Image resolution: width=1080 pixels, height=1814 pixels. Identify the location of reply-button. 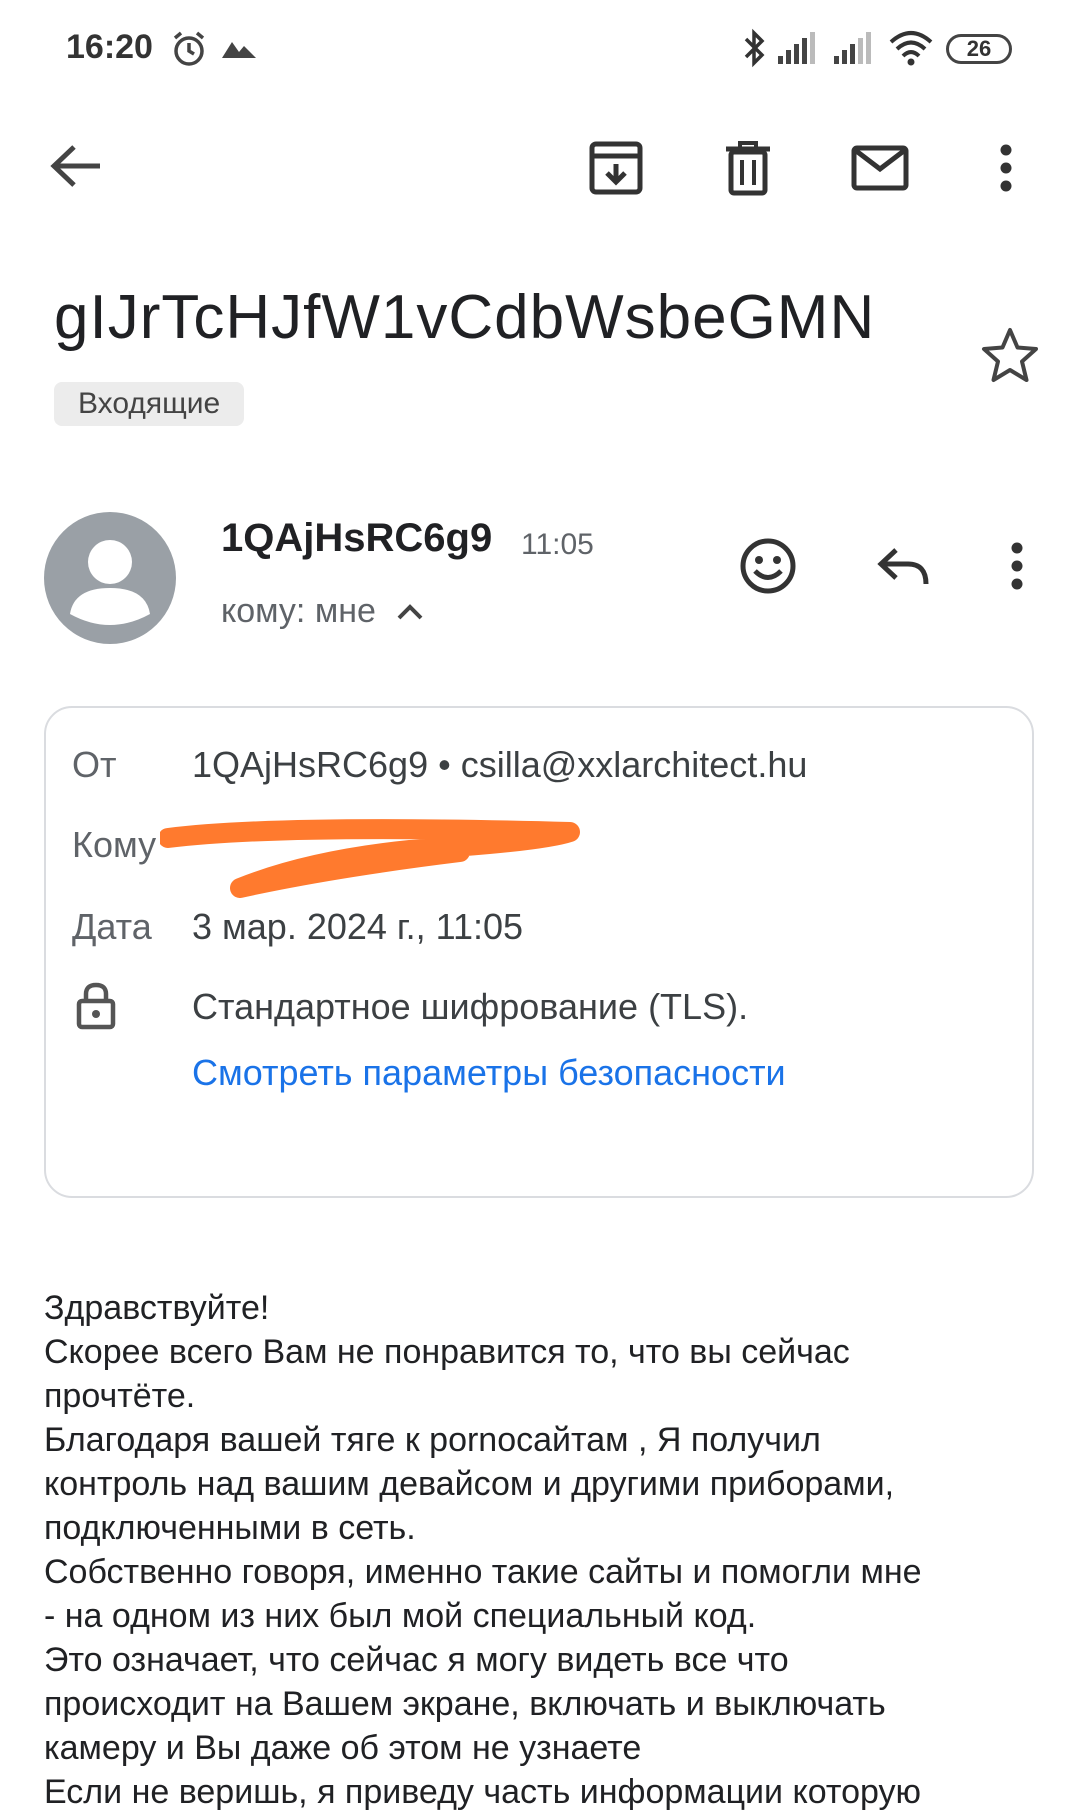
(904, 568).